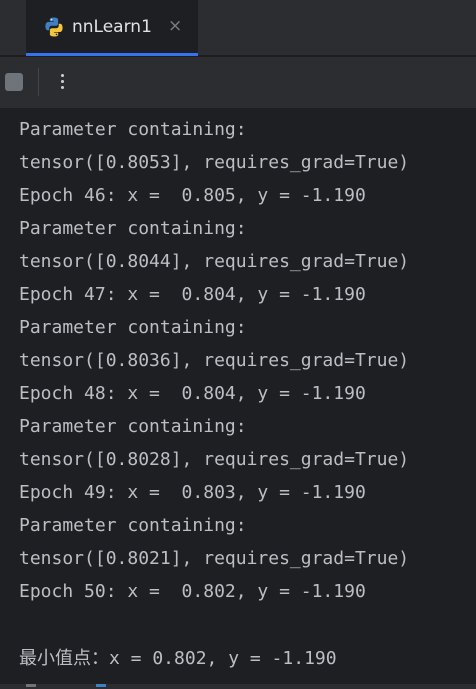  What do you see at coordinates (214, 360) in the screenshot?
I see `console-line: tensor([0.8036], requires_grad=True)` at bounding box center [214, 360].